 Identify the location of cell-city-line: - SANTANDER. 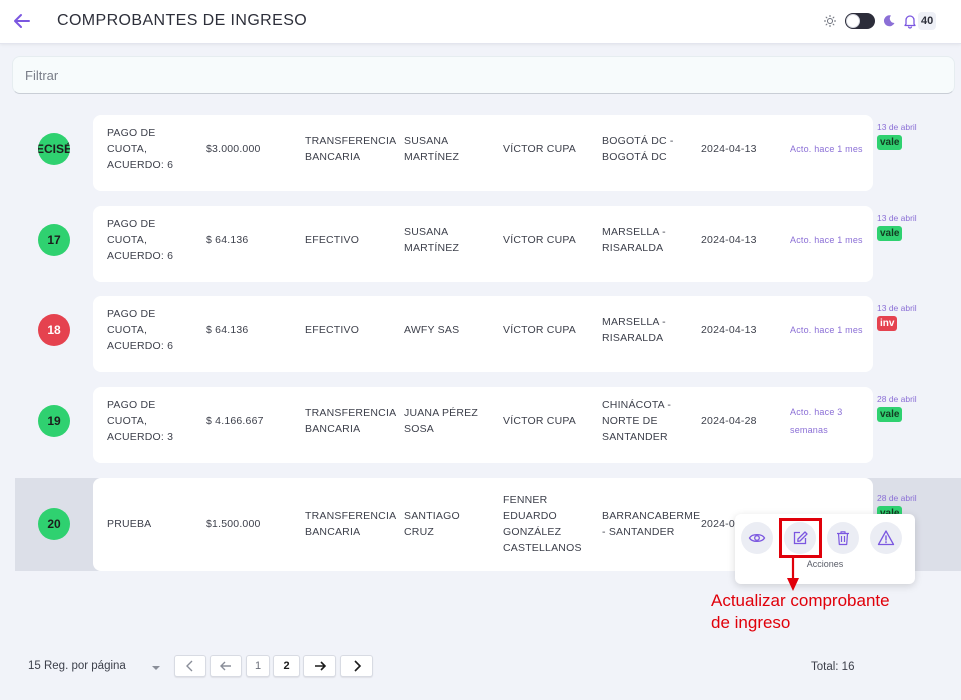
(638, 532).